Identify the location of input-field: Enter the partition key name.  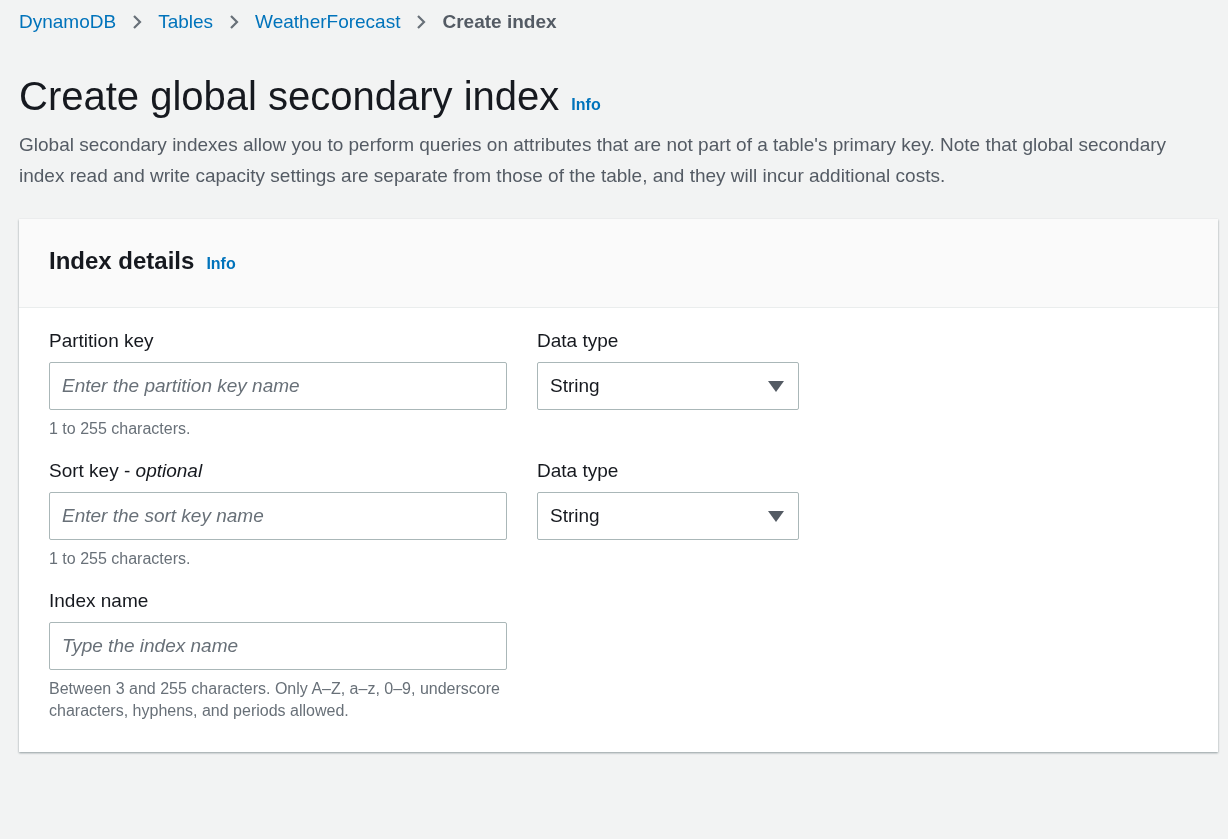
(278, 386).